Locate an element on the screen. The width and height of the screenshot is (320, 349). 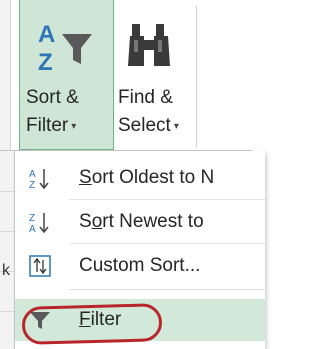
find-select-button: Find & Select ▾ is located at coordinates (151, 75).